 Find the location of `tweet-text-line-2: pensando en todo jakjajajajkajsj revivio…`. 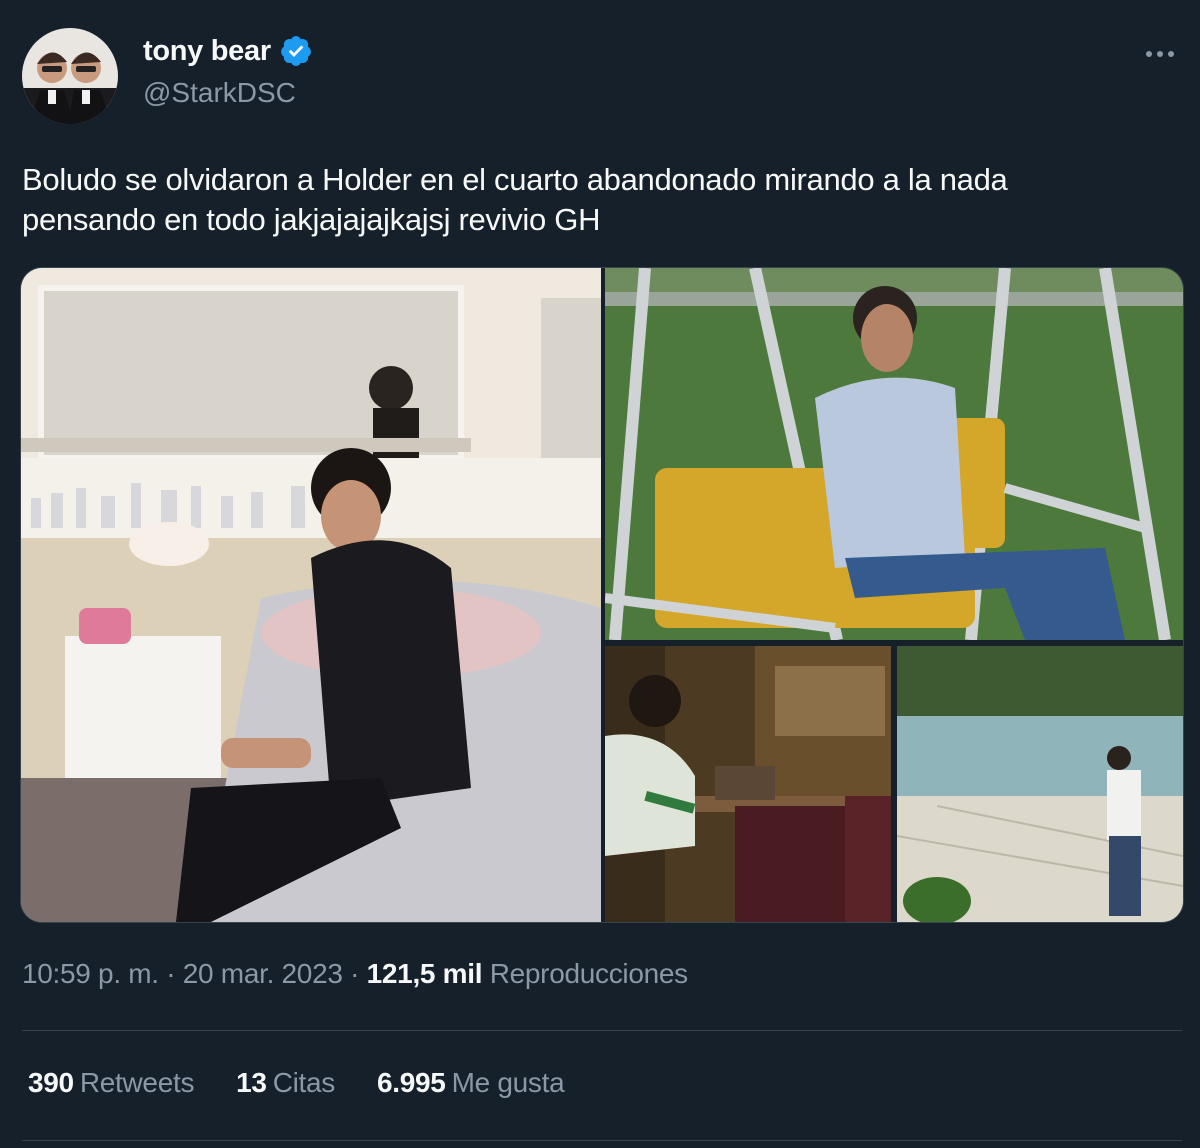

tweet-text-line-2: pensando en todo jakjajajajkajsj revivio… is located at coordinates (311, 219).